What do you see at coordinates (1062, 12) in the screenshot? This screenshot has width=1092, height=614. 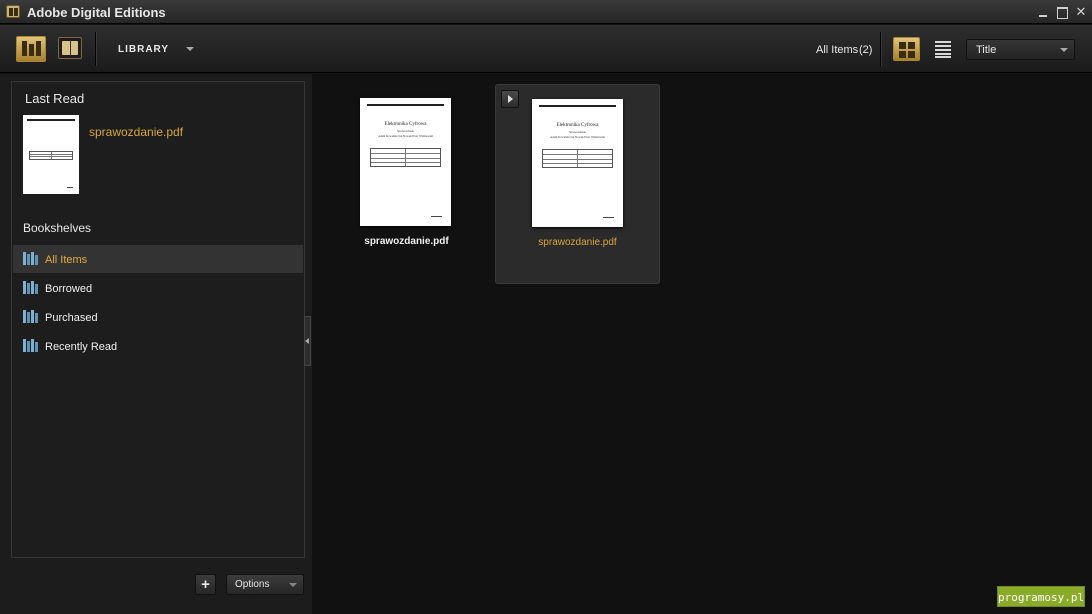 I see `maximize-button` at bounding box center [1062, 12].